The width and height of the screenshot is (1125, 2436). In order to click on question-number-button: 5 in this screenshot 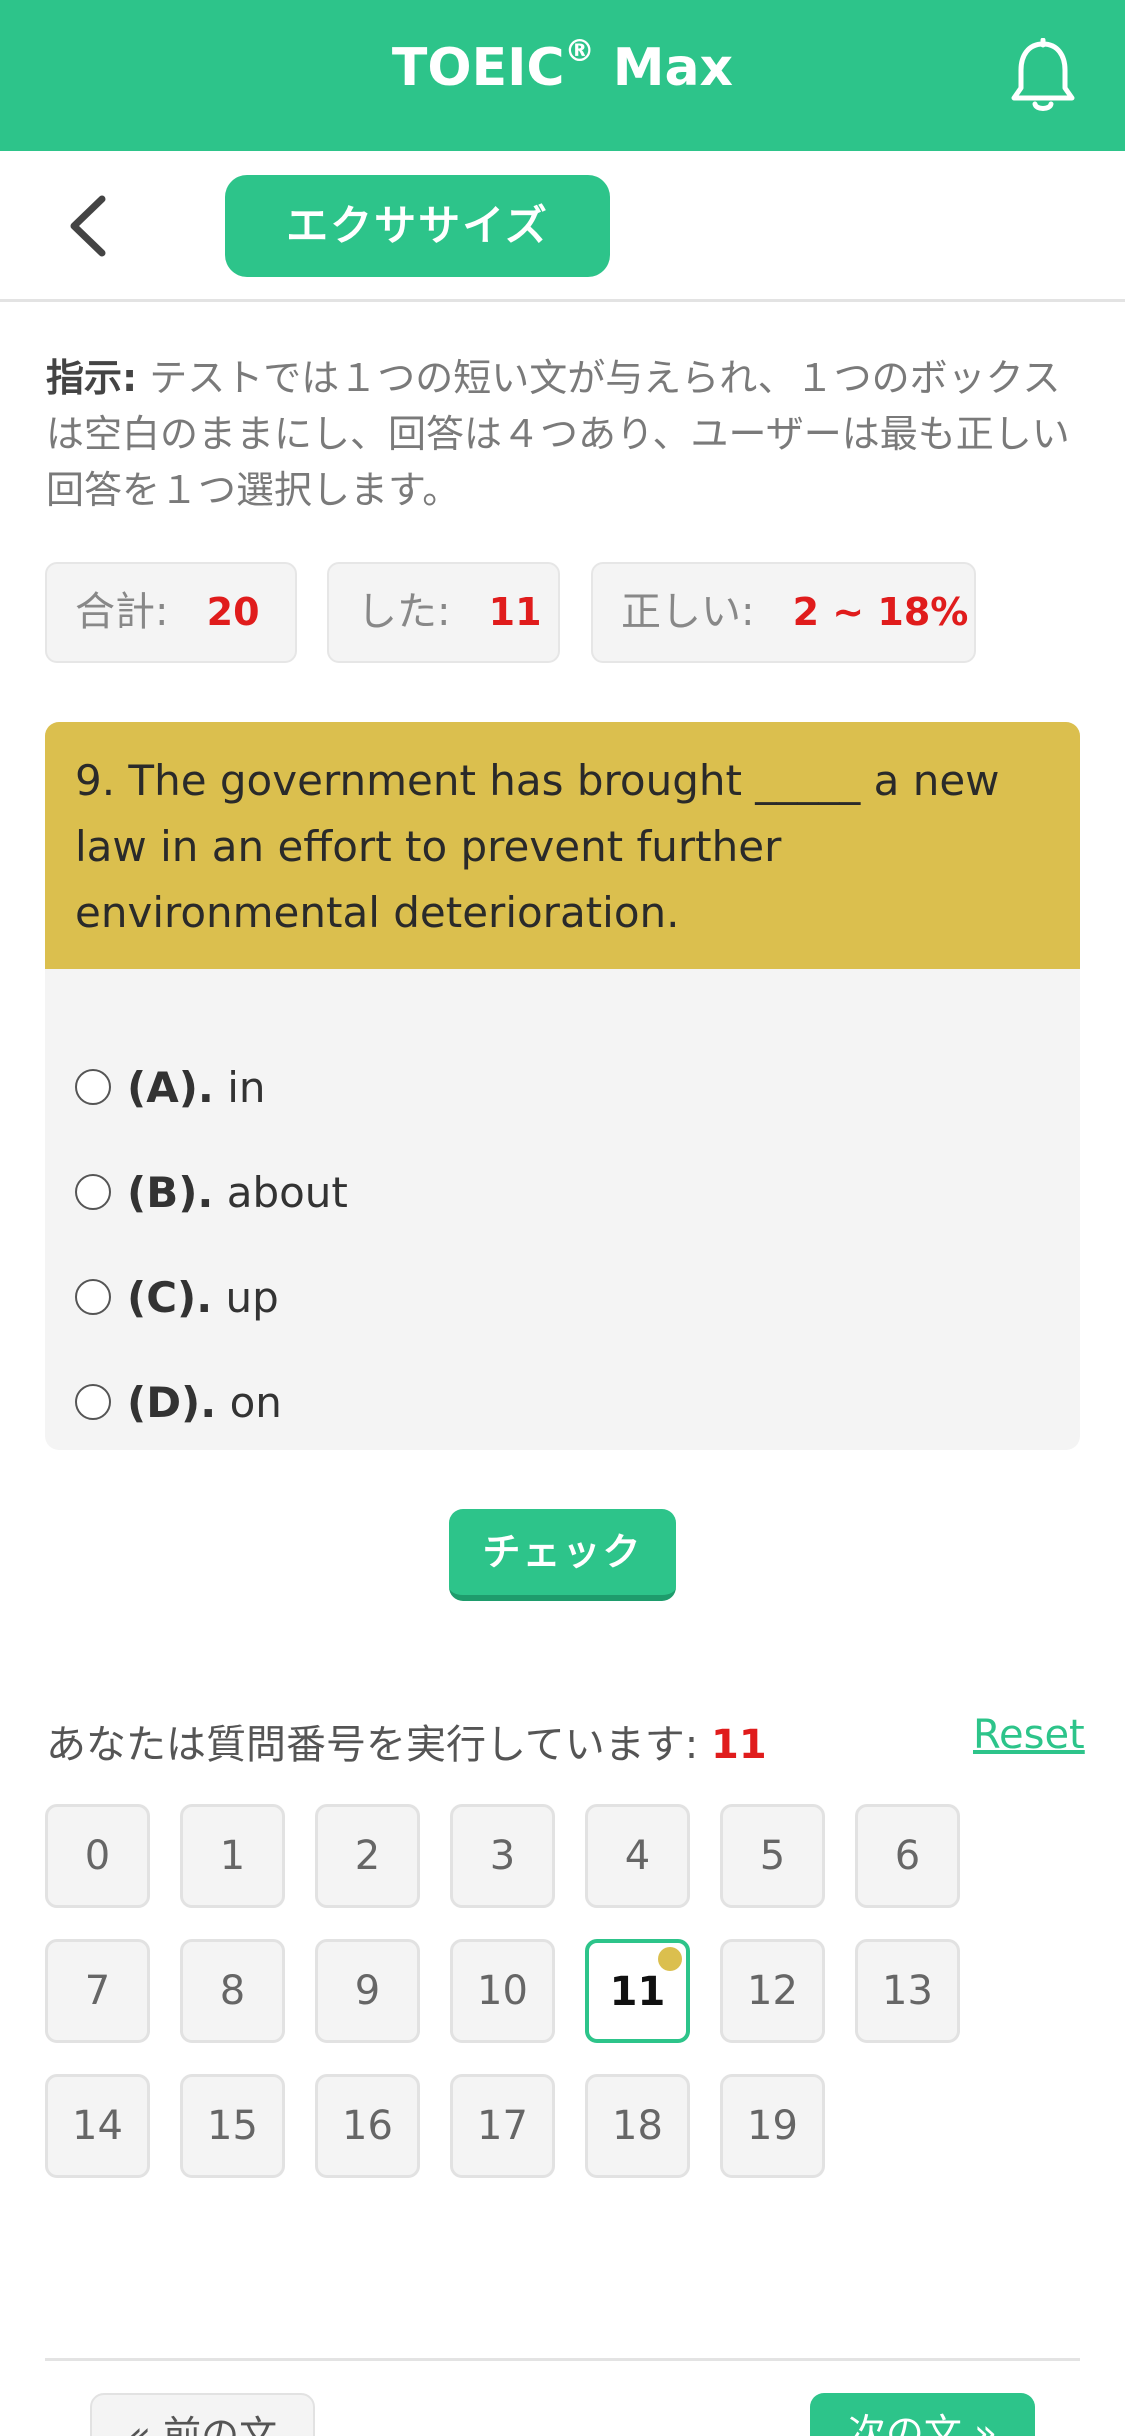, I will do `click(772, 1856)`.